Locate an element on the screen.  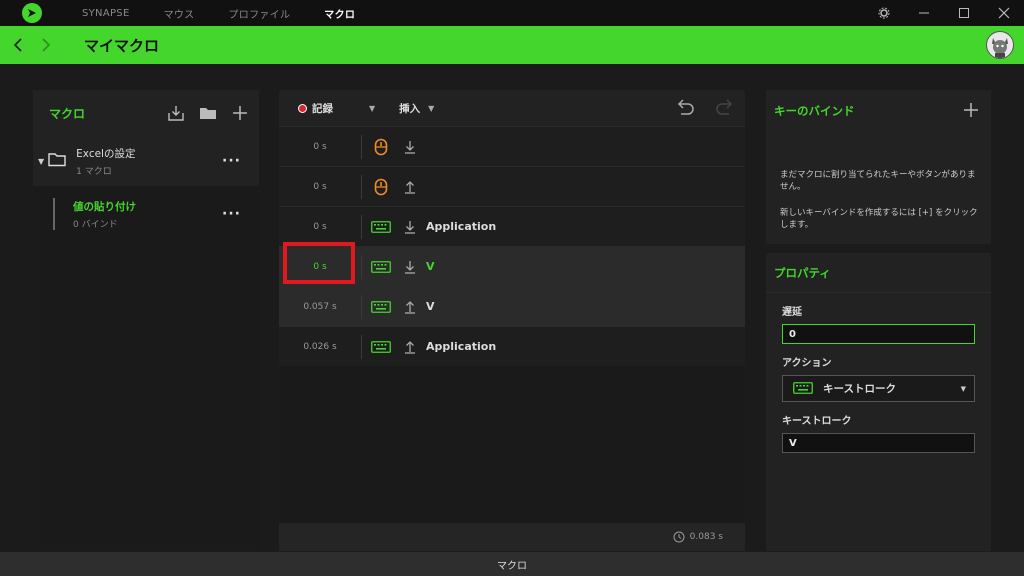
add-keybind-icon is located at coordinates (971, 112).